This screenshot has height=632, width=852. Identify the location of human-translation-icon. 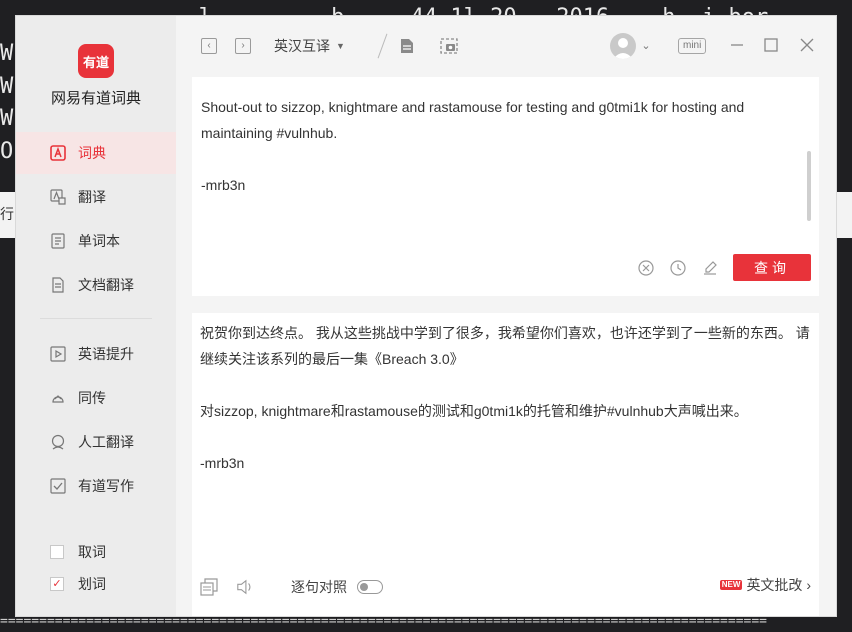
(58, 442).